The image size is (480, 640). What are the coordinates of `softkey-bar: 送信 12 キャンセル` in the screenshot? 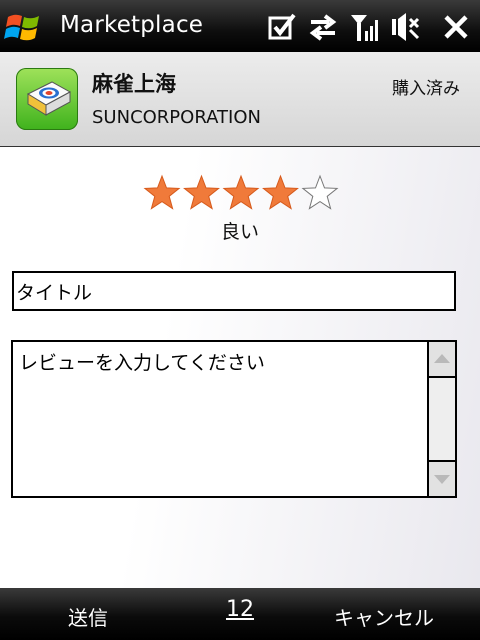 It's located at (240, 614).